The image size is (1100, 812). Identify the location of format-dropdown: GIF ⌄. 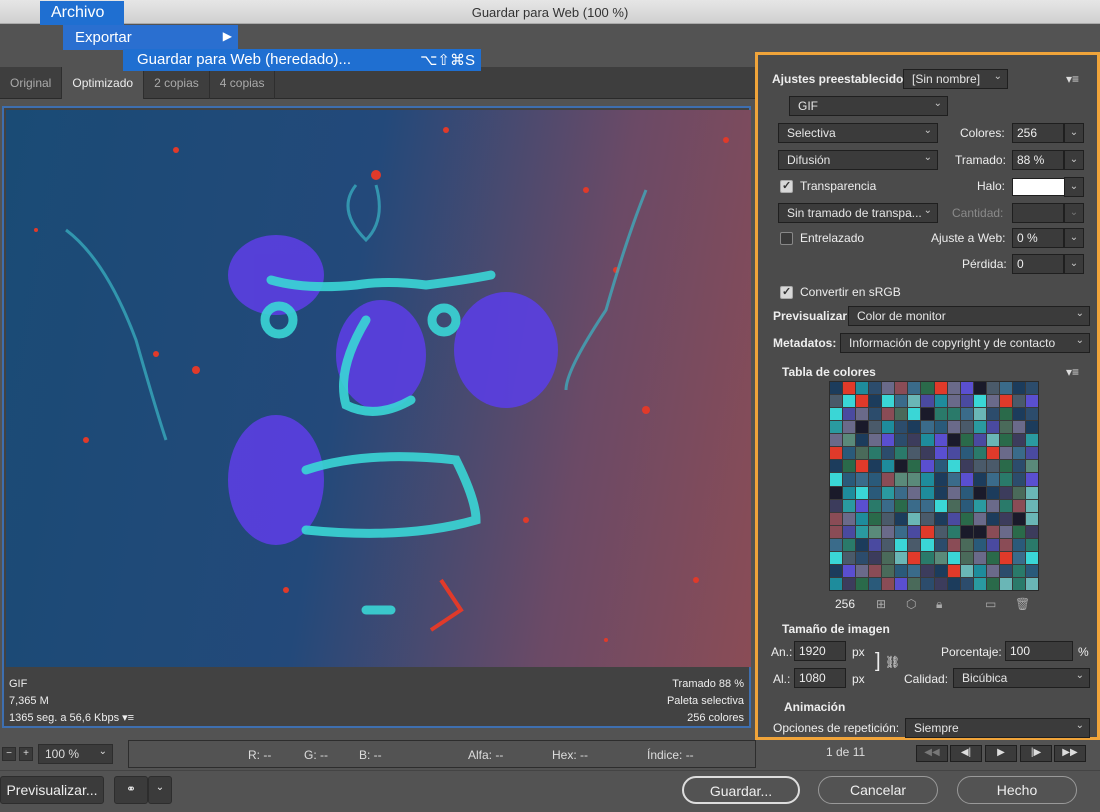
(868, 106).